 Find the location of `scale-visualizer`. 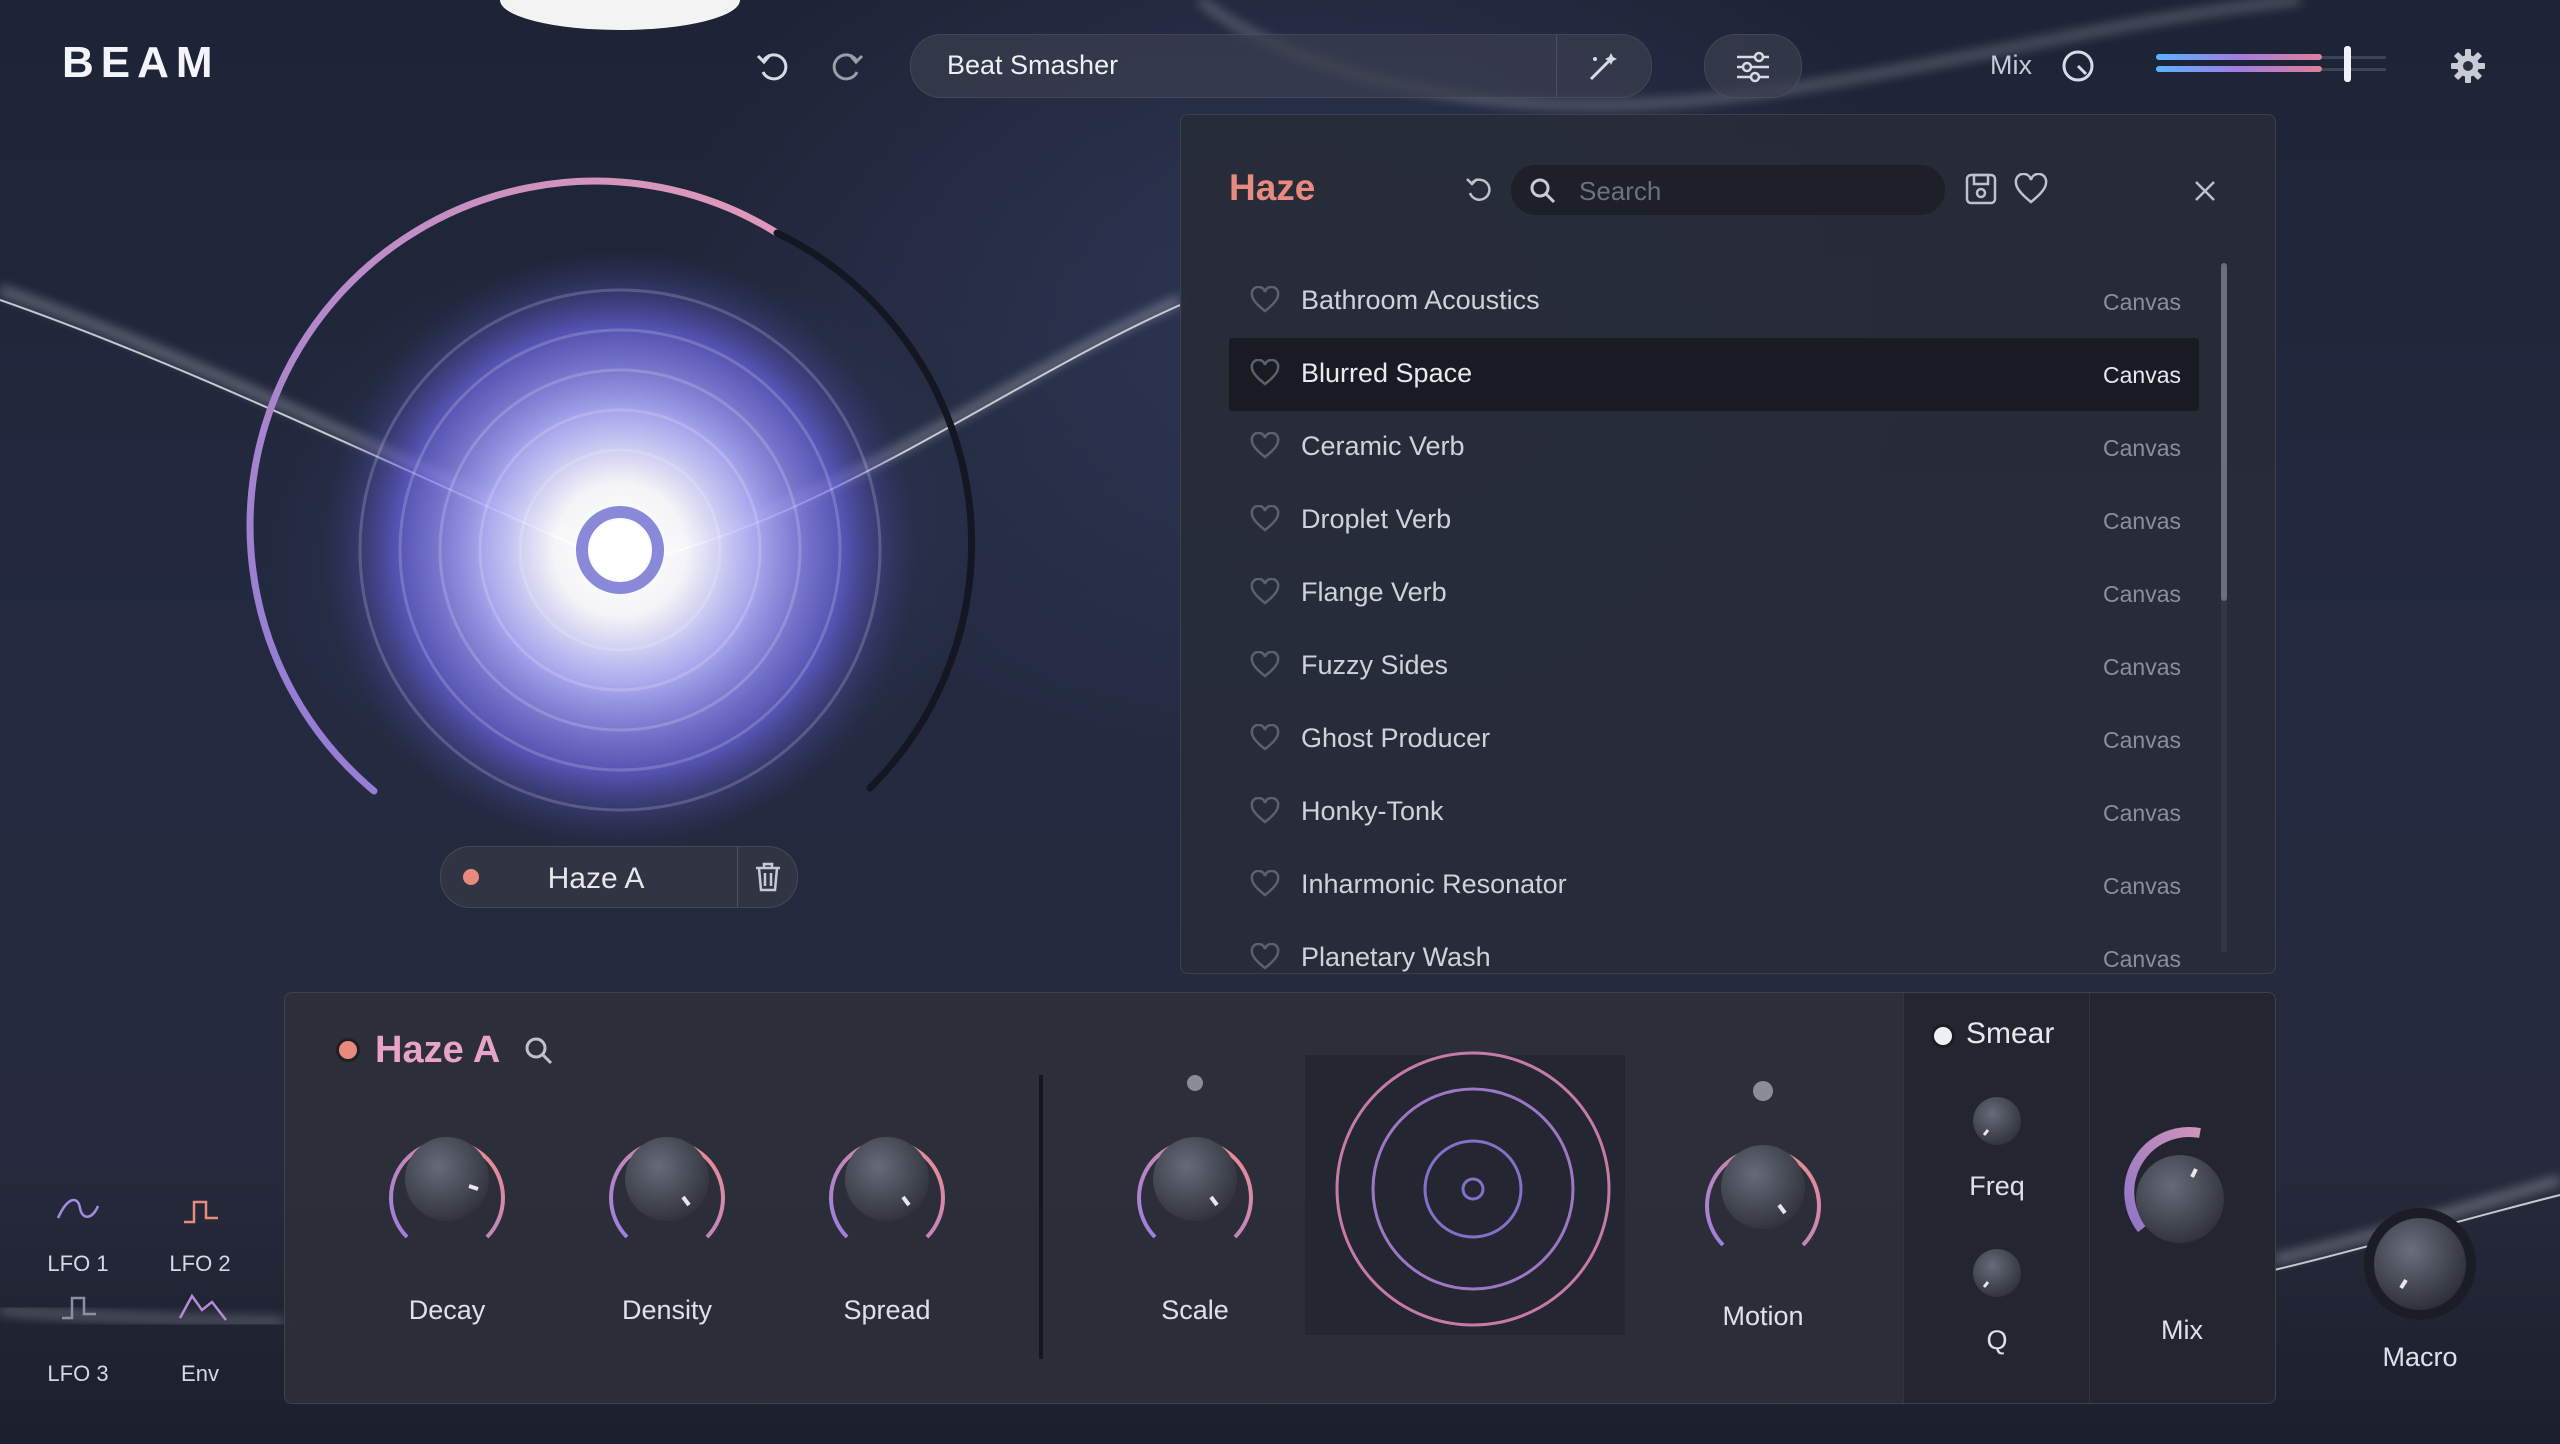

scale-visualizer is located at coordinates (1465, 1193).